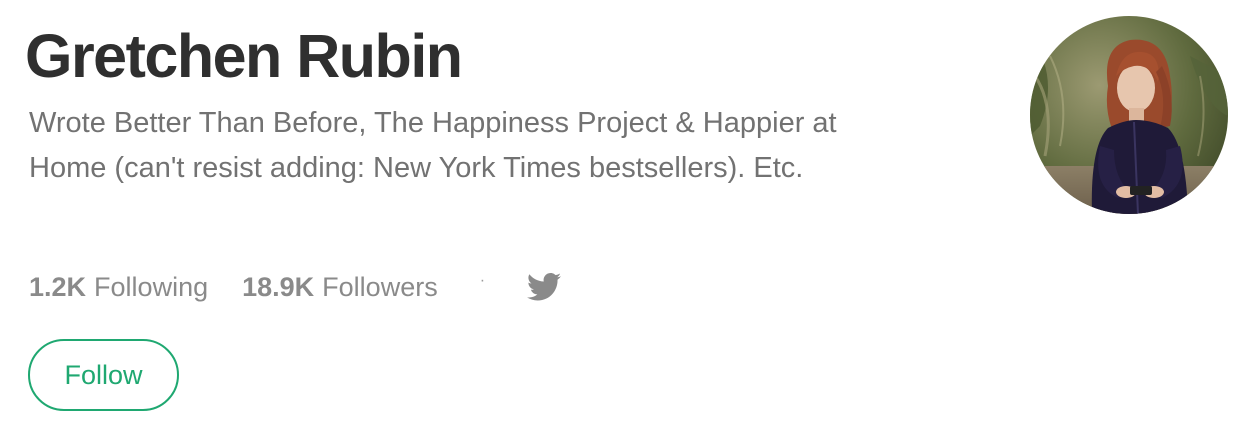 The width and height of the screenshot is (1244, 434). I want to click on followers-label: Followers, so click(380, 286).